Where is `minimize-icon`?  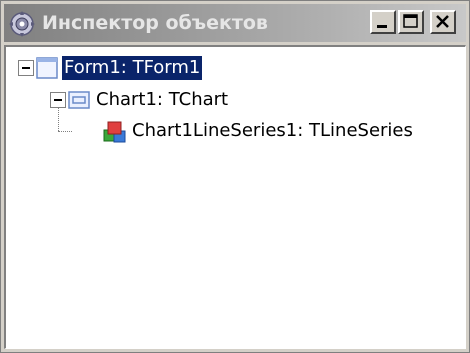
minimize-icon is located at coordinates (382, 26).